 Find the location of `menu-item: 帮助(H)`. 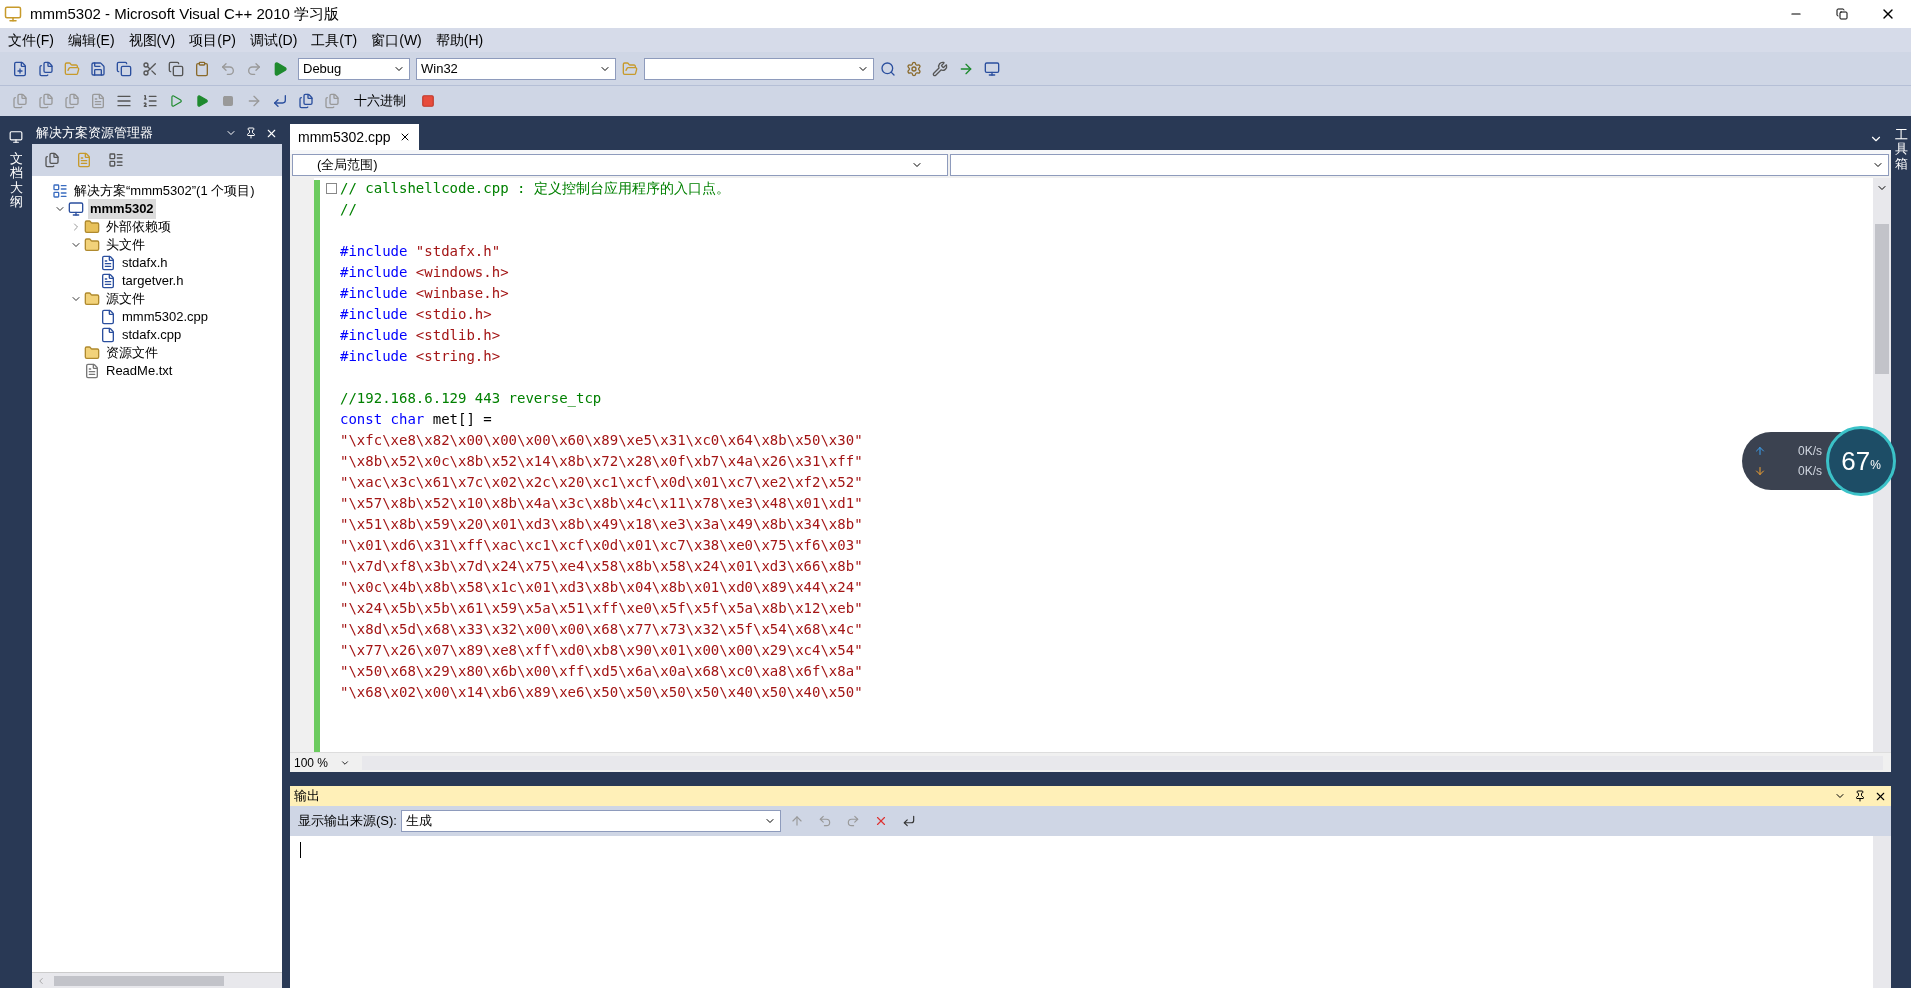

menu-item: 帮助(H) is located at coordinates (459, 40).